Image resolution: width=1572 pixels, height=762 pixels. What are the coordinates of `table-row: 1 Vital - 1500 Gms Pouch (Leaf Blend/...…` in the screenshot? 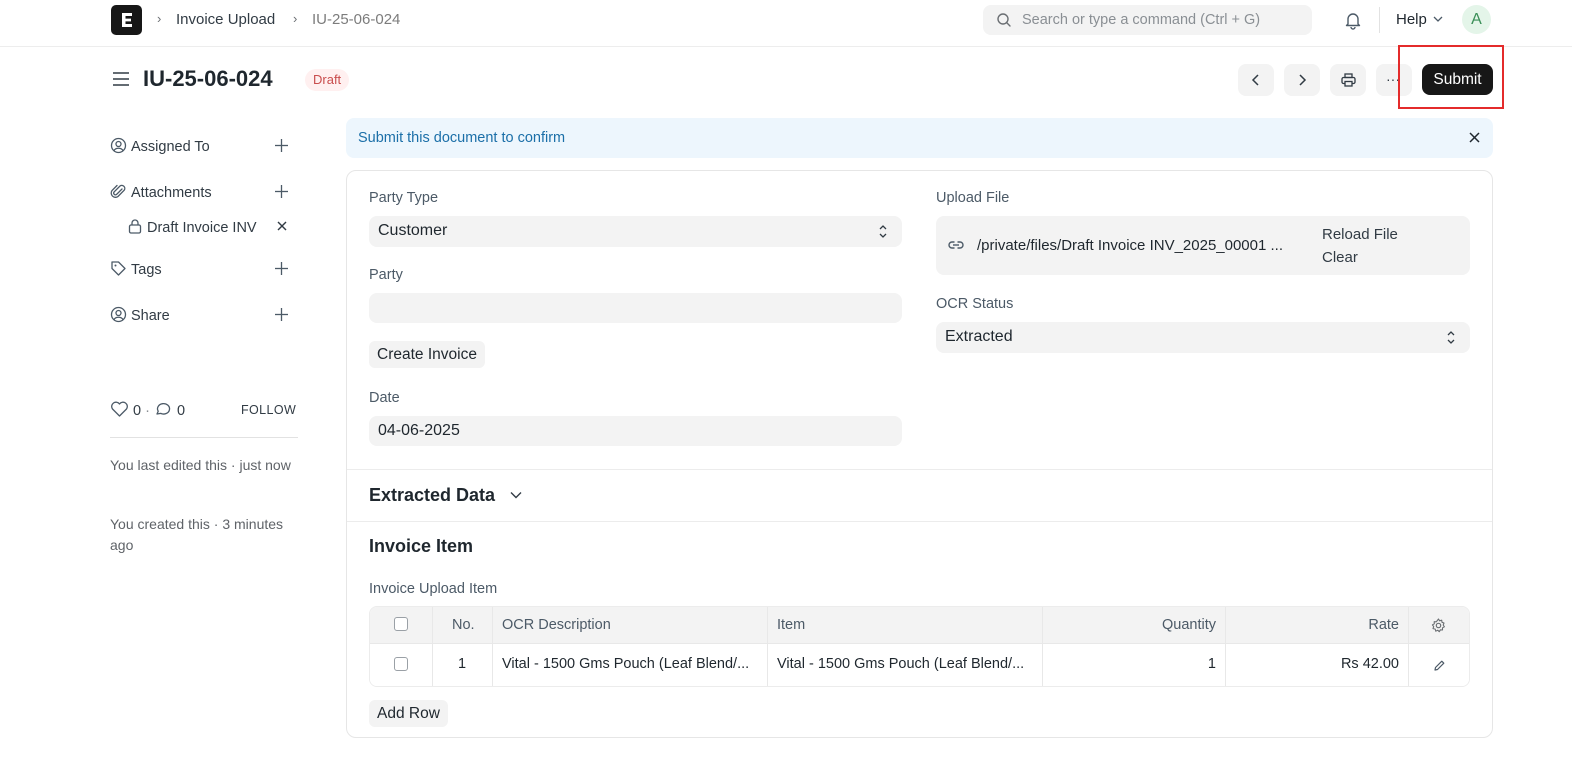 It's located at (919, 664).